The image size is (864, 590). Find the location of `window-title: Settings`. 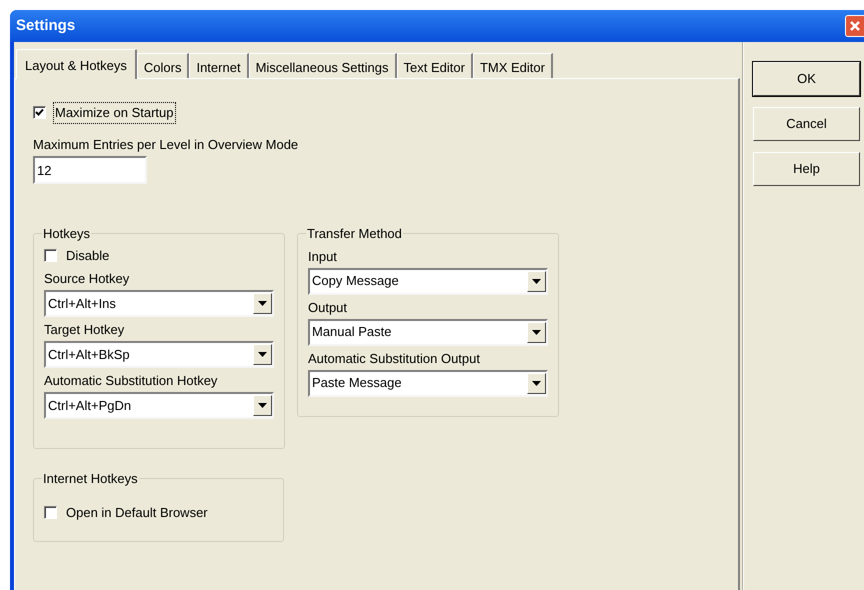

window-title: Settings is located at coordinates (46, 26).